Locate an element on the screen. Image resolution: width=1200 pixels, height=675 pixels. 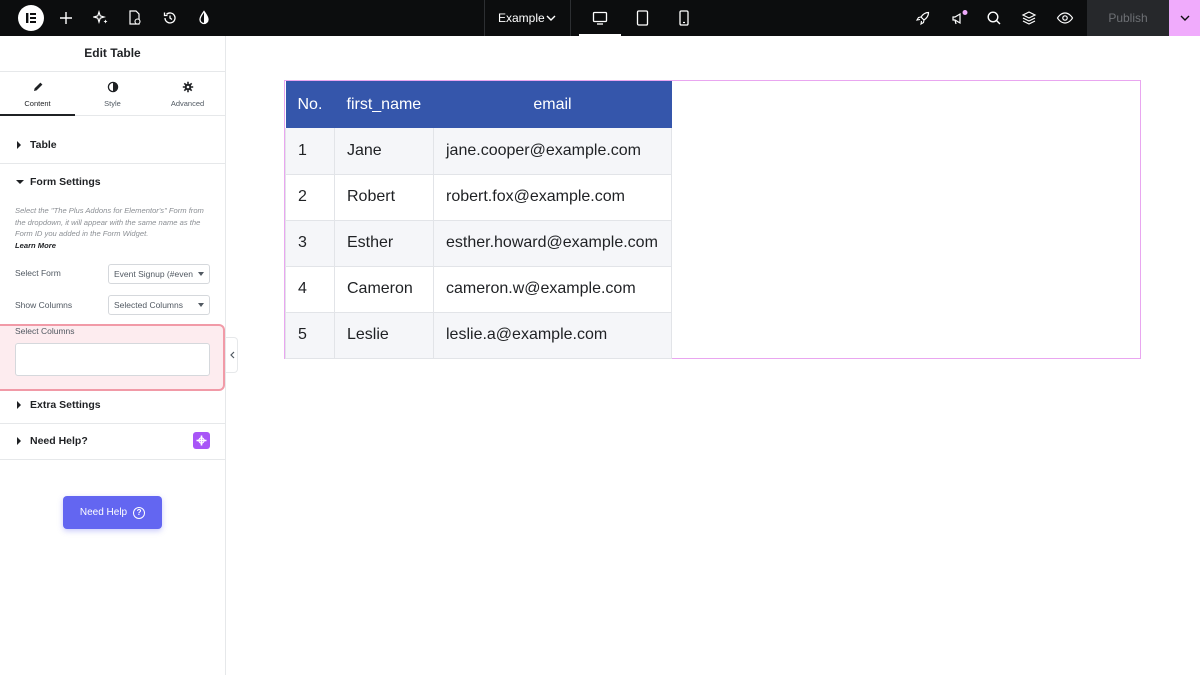
table-cell: Robert is located at coordinates (384, 197).